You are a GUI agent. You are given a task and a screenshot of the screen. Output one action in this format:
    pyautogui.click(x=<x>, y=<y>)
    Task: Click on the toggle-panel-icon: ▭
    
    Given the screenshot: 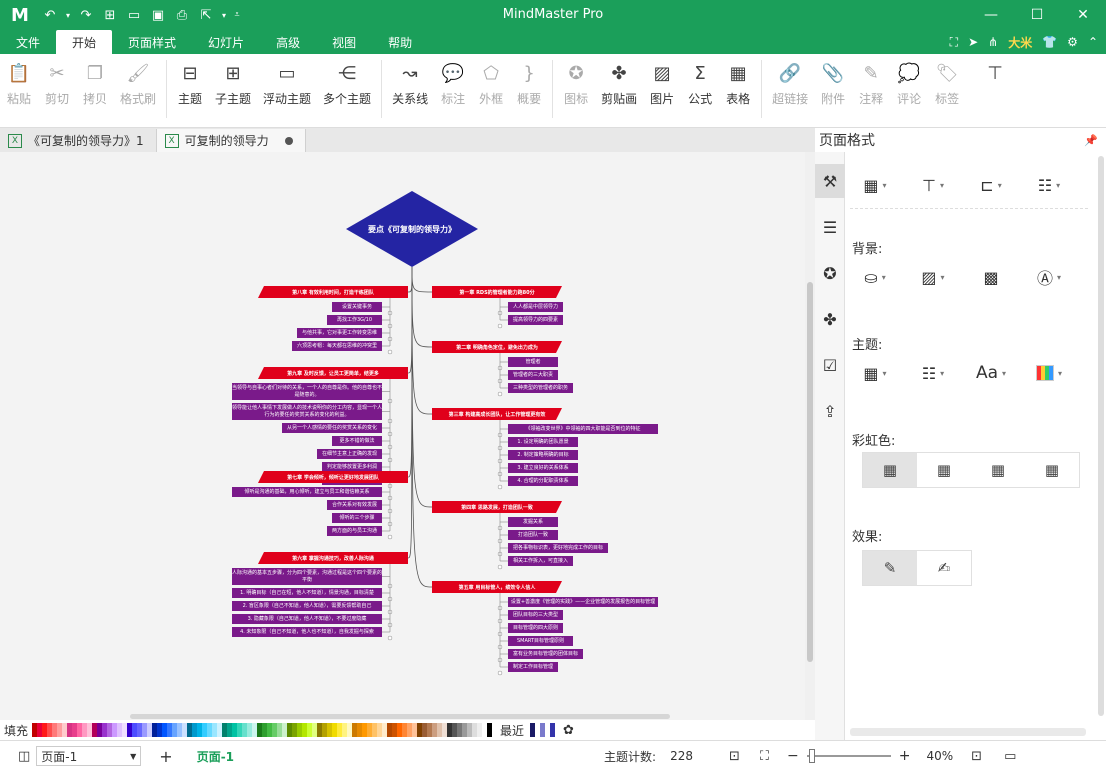 What is the action you would take?
    pyautogui.click(x=1010, y=756)
    